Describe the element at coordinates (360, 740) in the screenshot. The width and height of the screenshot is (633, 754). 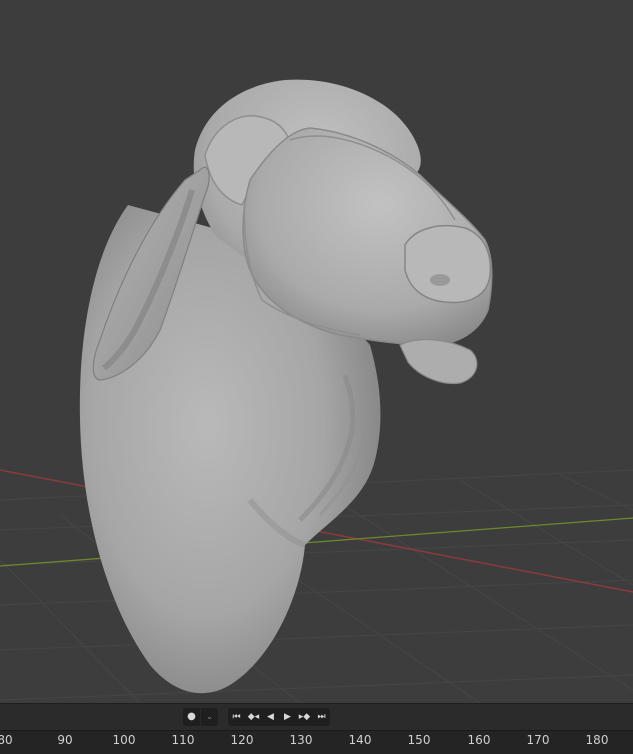
I see `frame-label: 140` at that location.